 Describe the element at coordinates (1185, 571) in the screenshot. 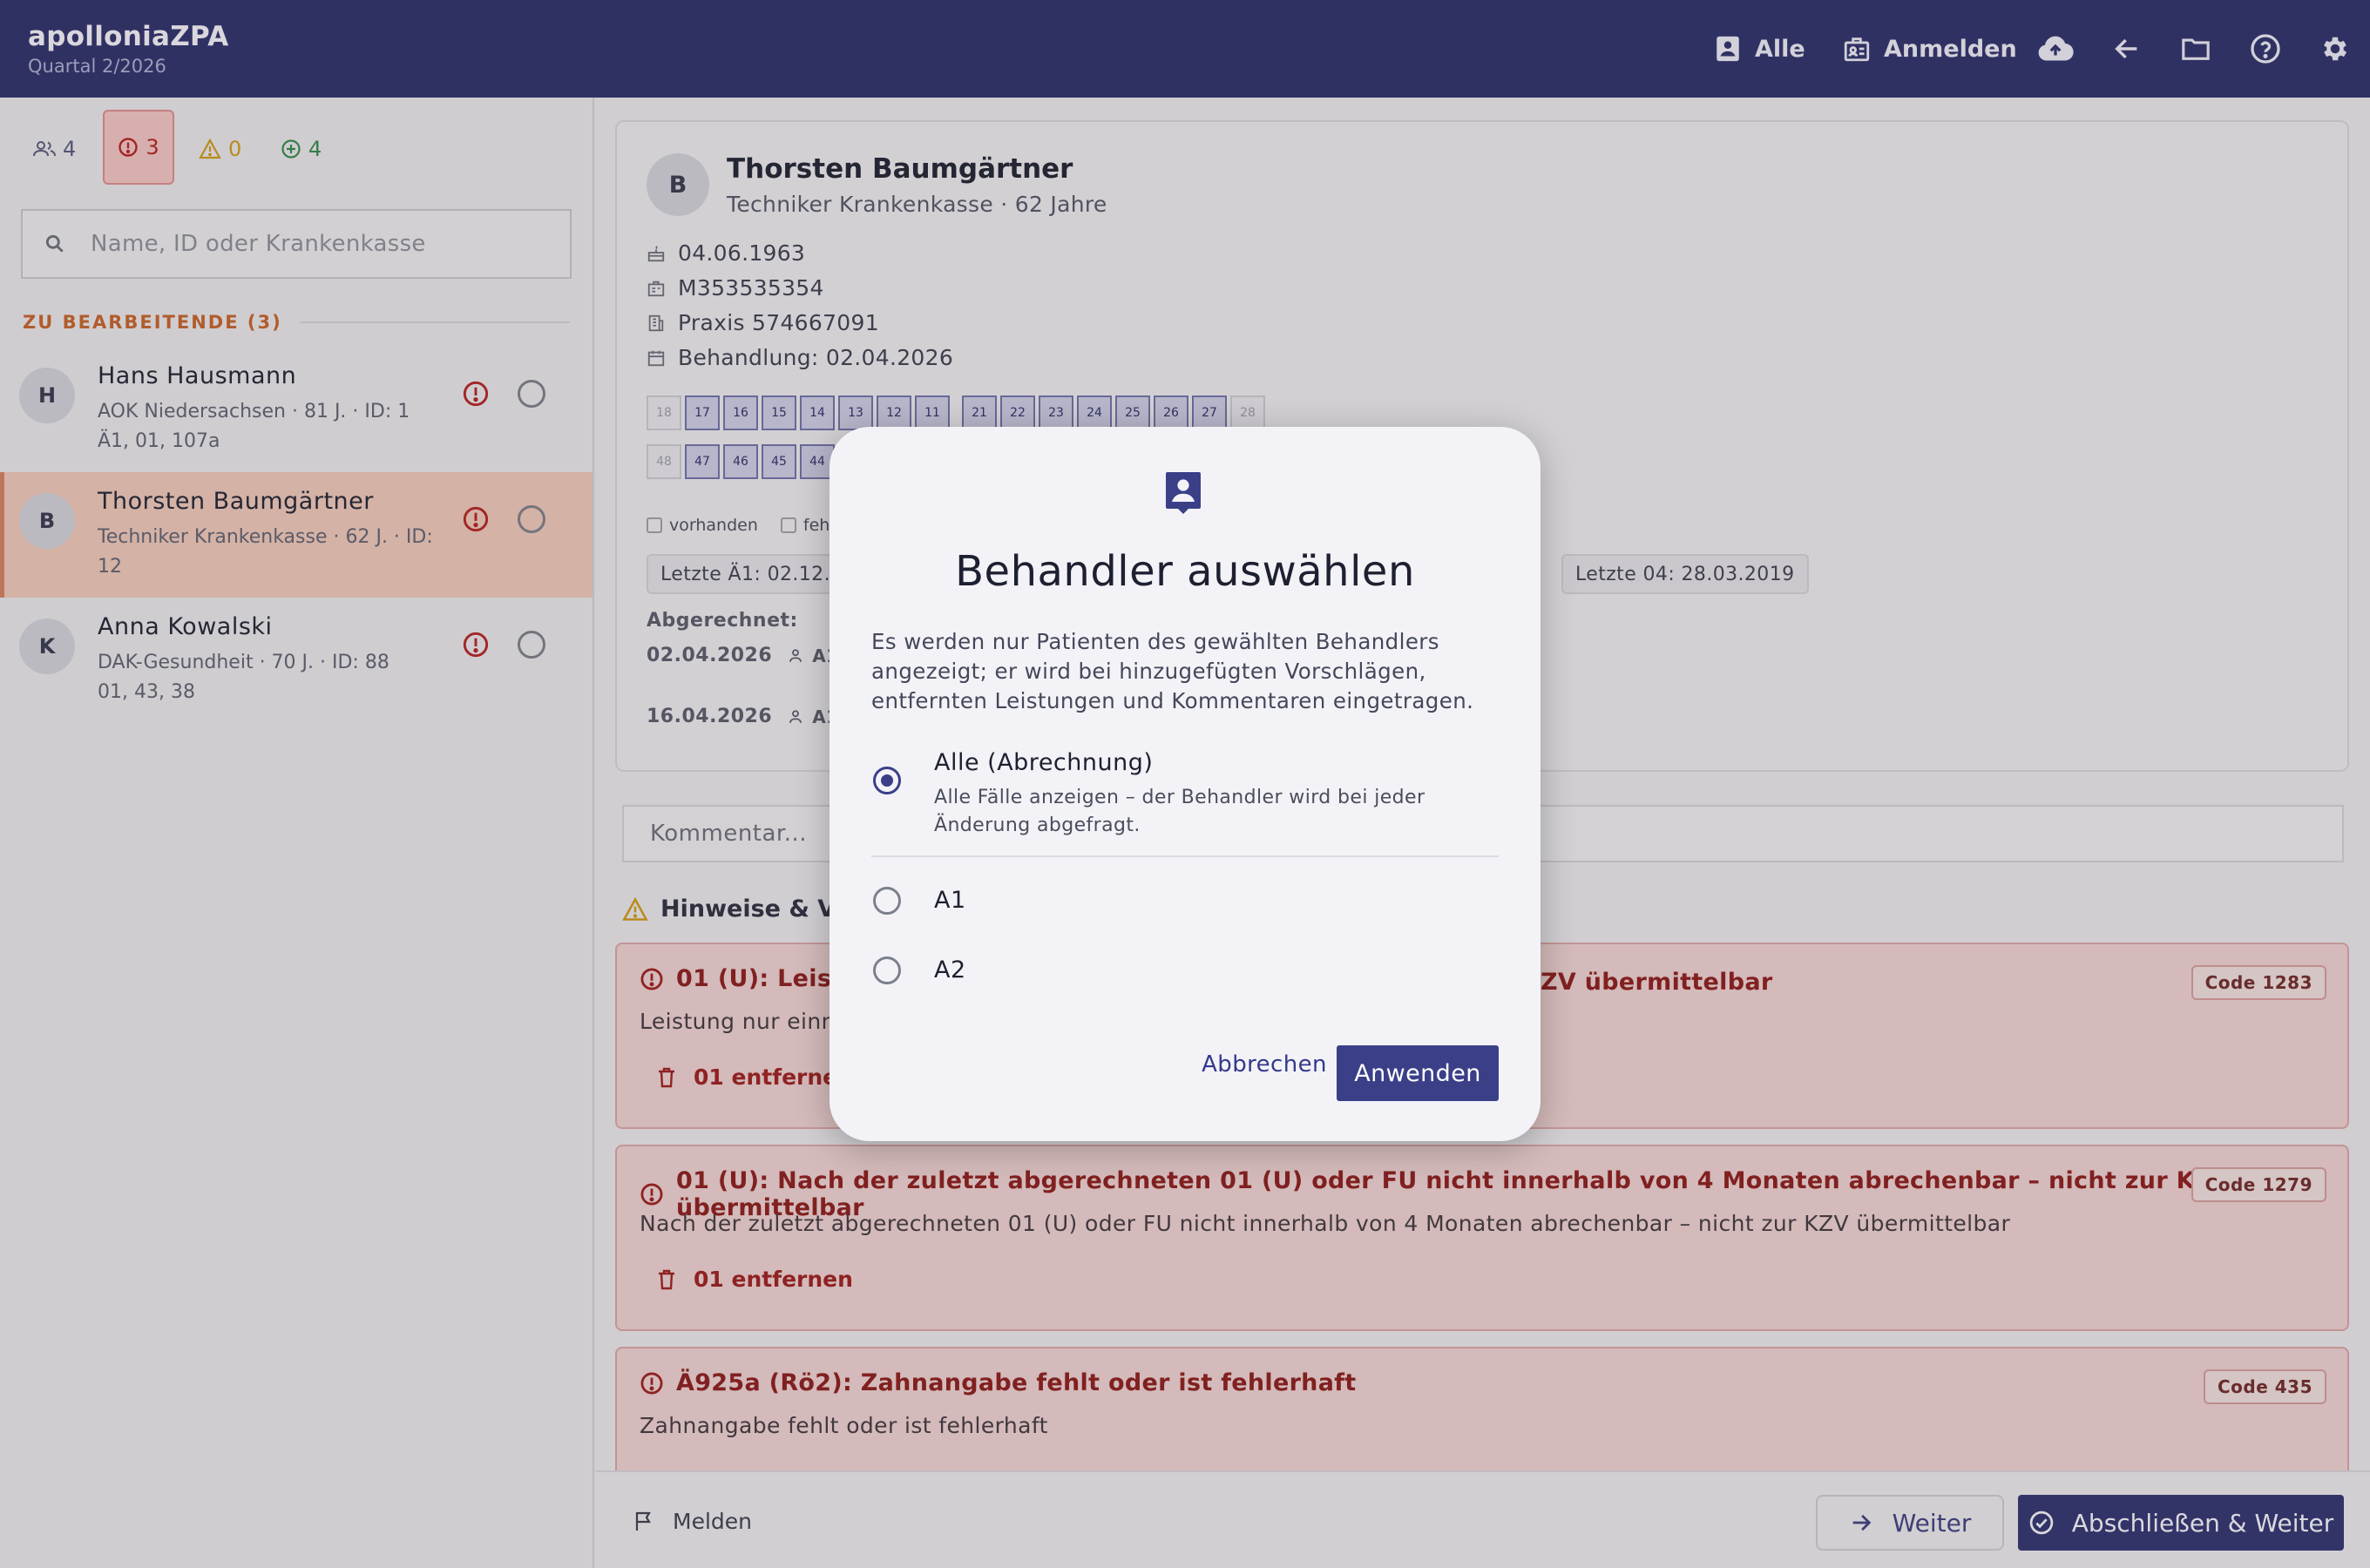

I see `dialog-title: Behandler auswählen` at that location.